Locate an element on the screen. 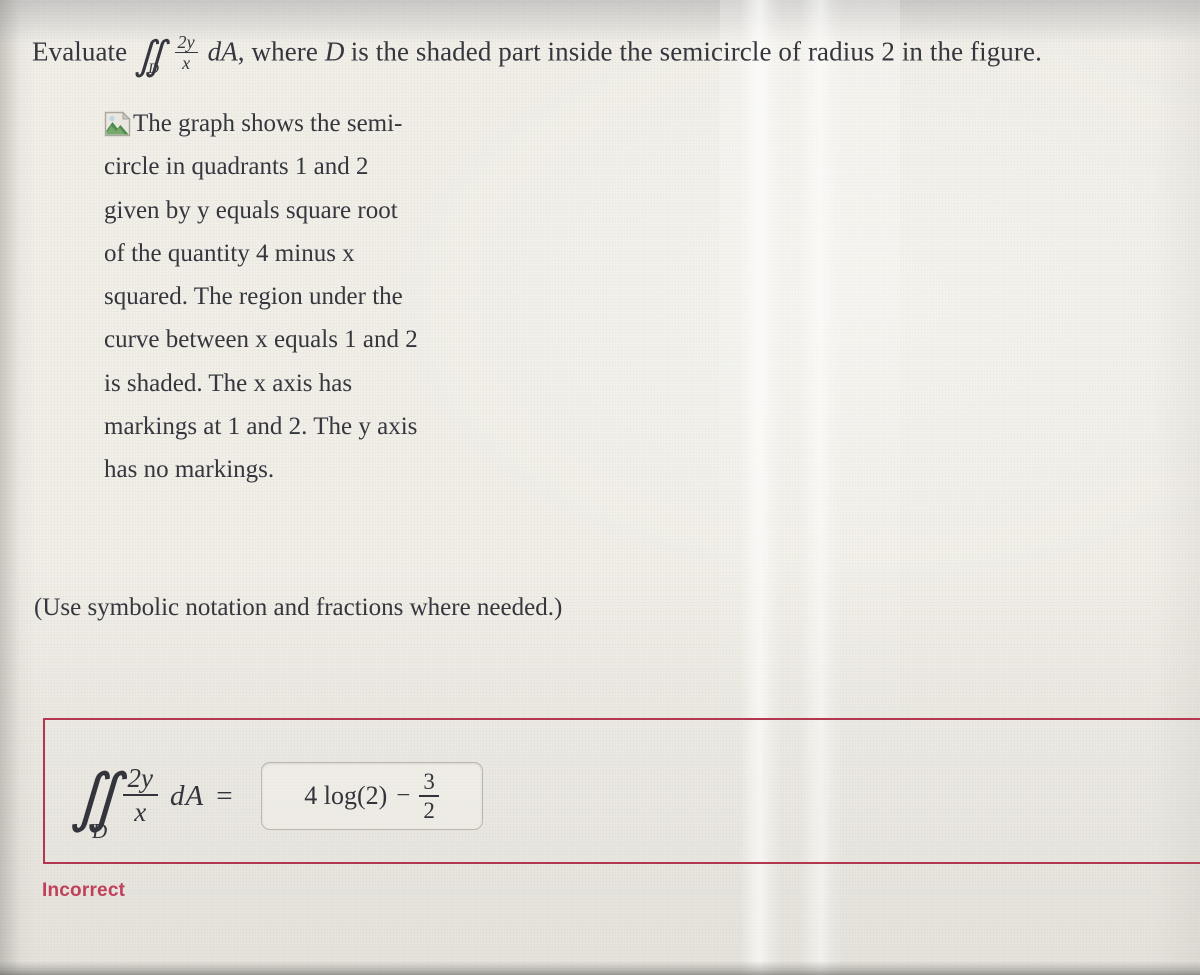 The width and height of the screenshot is (1200, 975). answer-fraction-divider is located at coordinates (429, 796).